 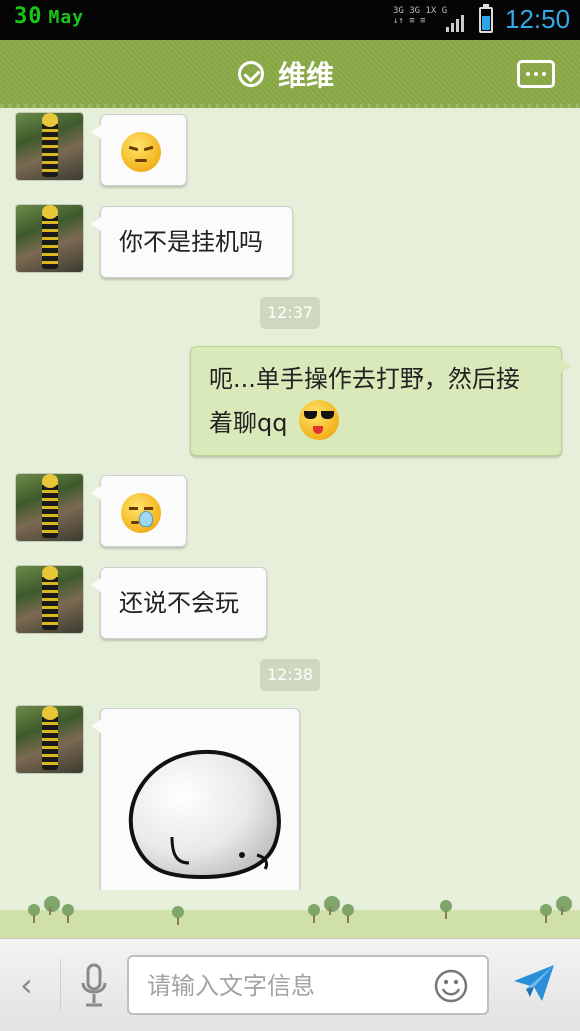 I want to click on status-time: 12:50, so click(x=538, y=19).